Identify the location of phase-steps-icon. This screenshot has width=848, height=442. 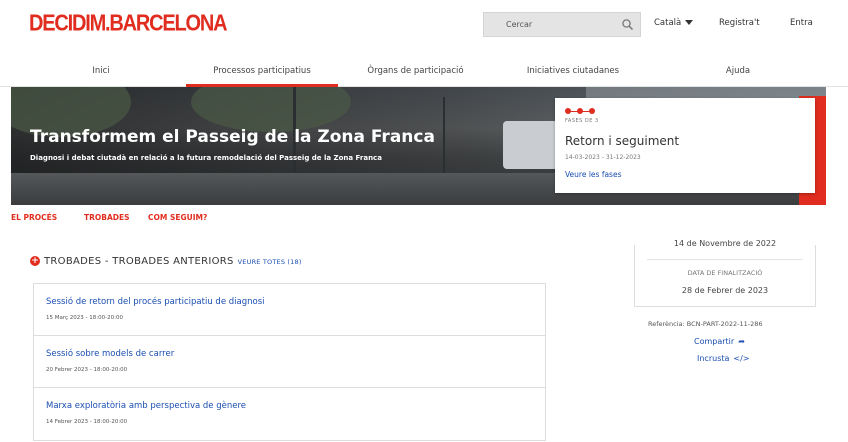
(580, 111).